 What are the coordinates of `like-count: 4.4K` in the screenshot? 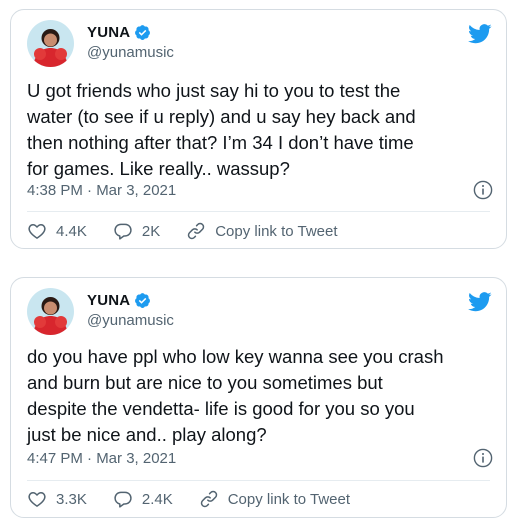 It's located at (71, 231).